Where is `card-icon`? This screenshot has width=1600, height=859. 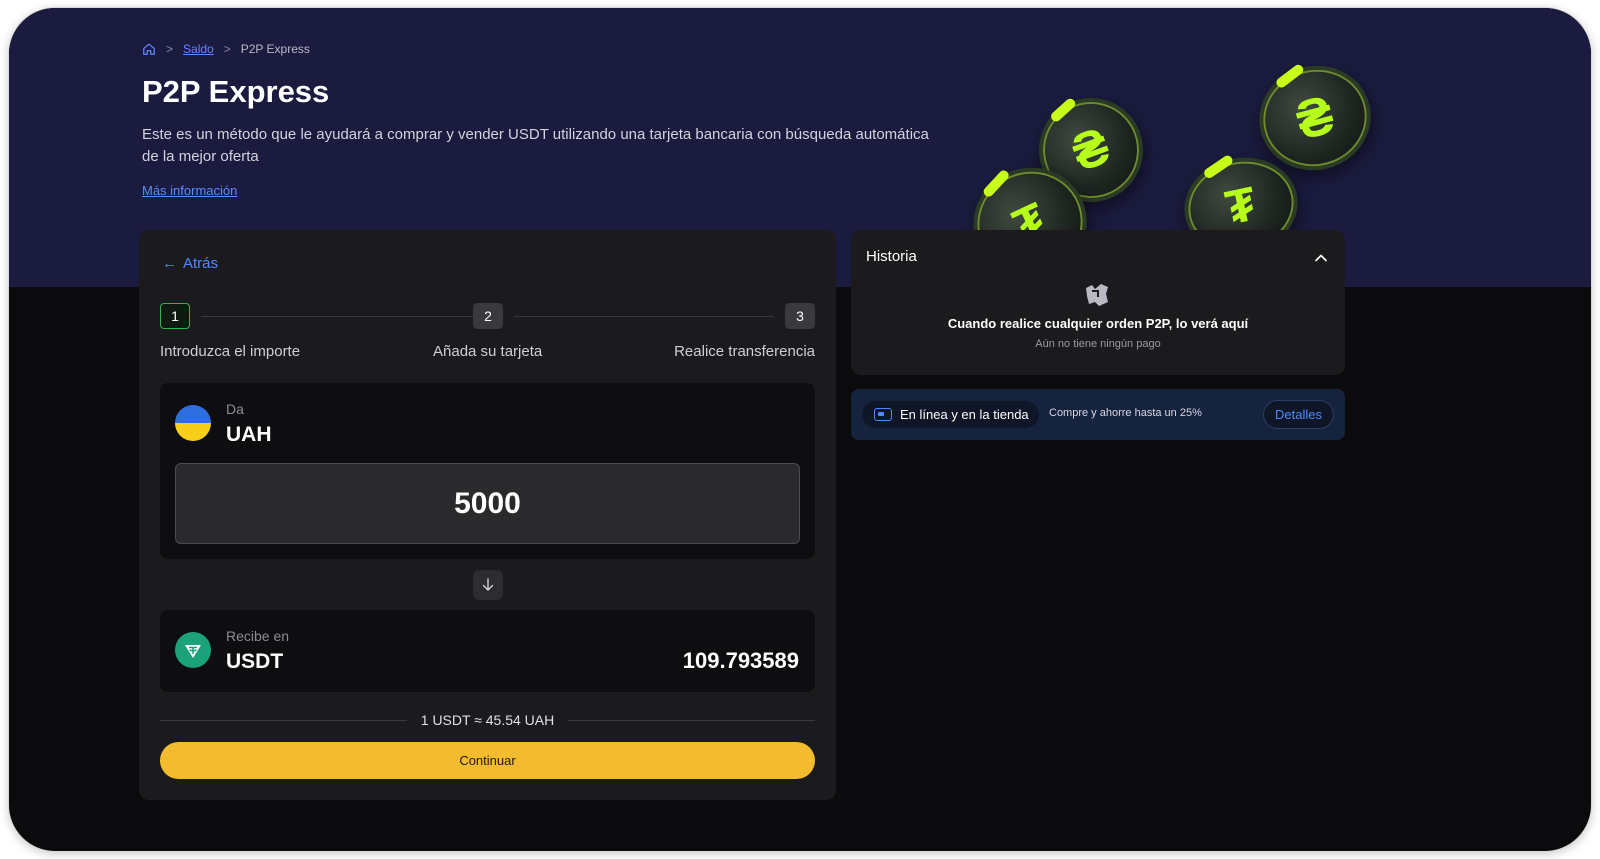
card-icon is located at coordinates (883, 414).